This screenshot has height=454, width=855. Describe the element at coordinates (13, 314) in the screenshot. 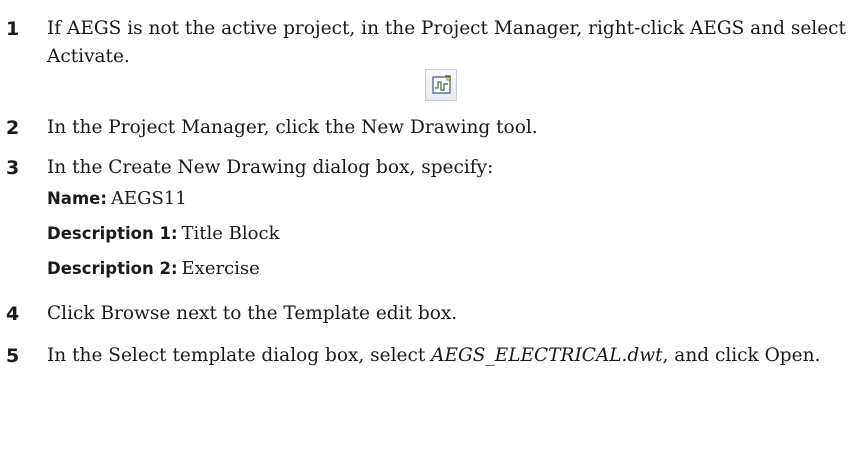

I see `step-number: 4` at that location.